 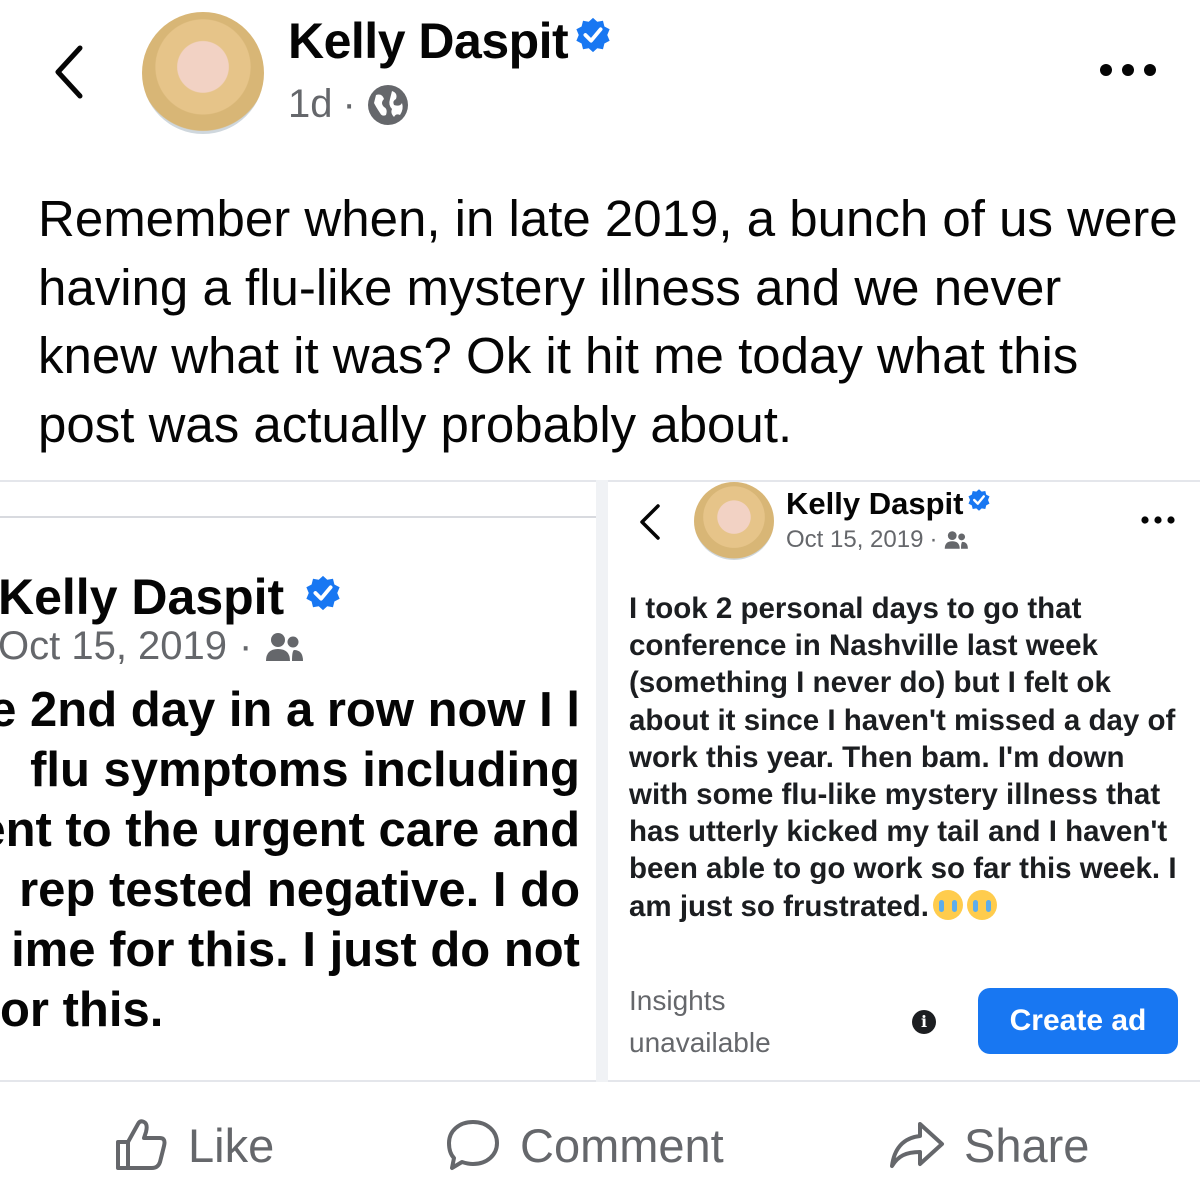 I want to click on comment-button: Comment, so click(x=584, y=1145).